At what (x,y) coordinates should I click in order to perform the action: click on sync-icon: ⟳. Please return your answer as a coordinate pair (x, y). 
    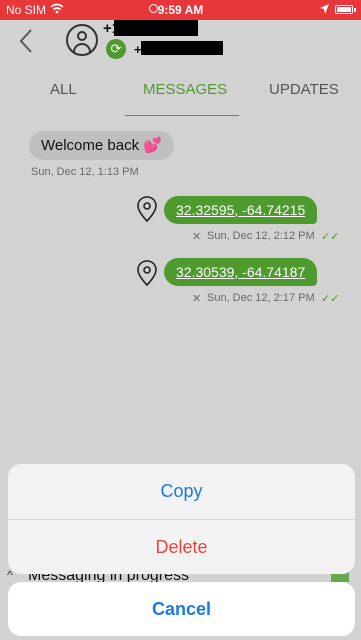
    Looking at the image, I should click on (116, 49).